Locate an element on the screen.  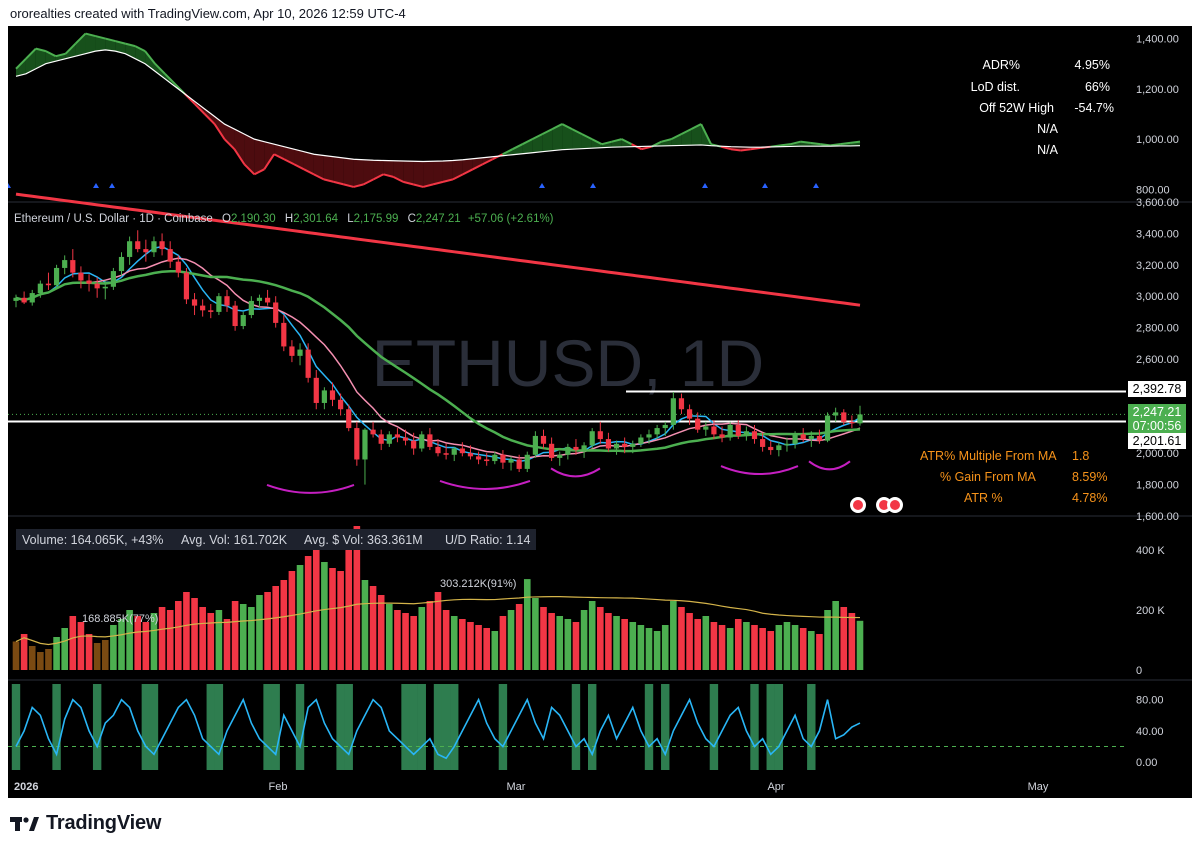
time-axis-label: May is located at coordinates (1038, 787).